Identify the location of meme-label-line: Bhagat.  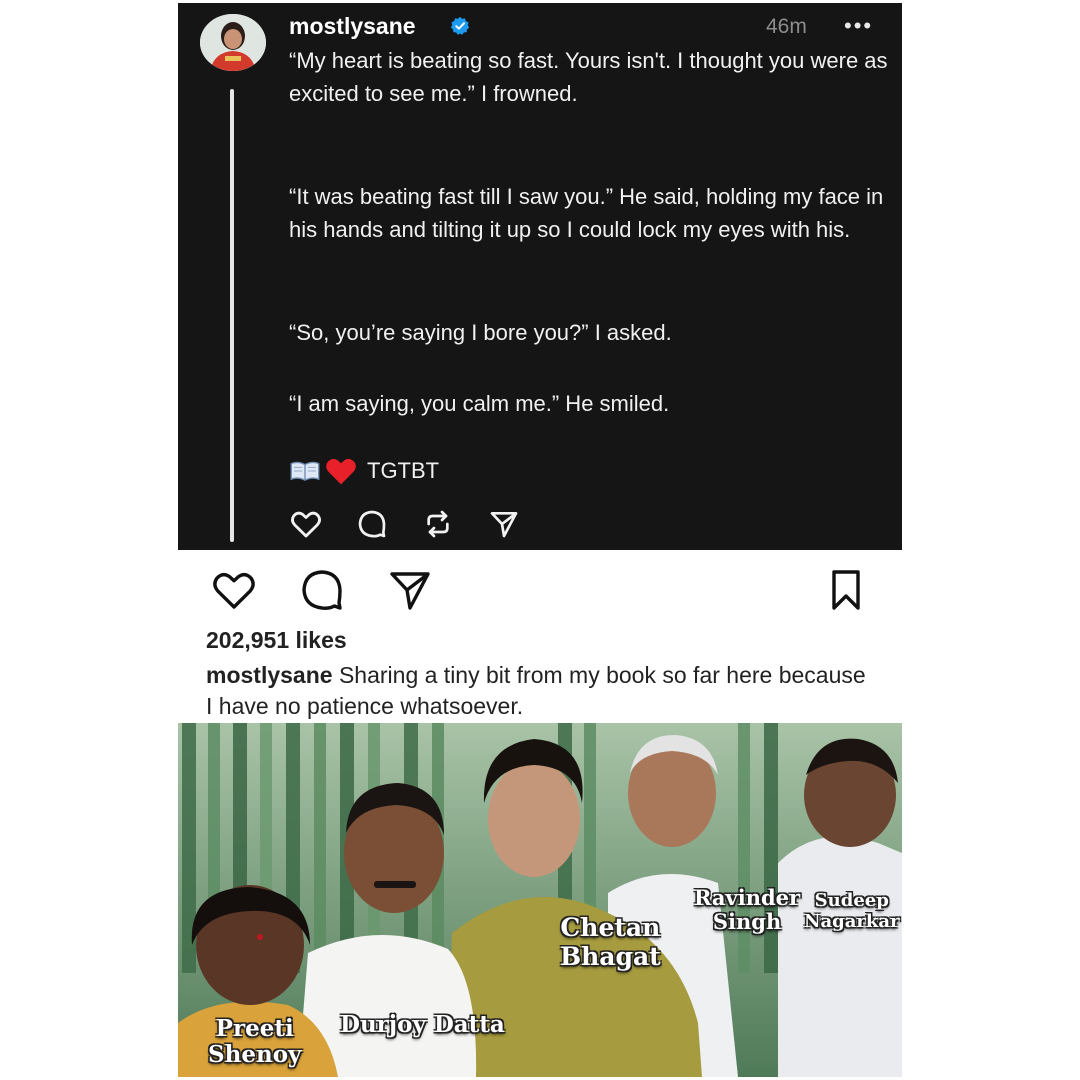
(610, 956).